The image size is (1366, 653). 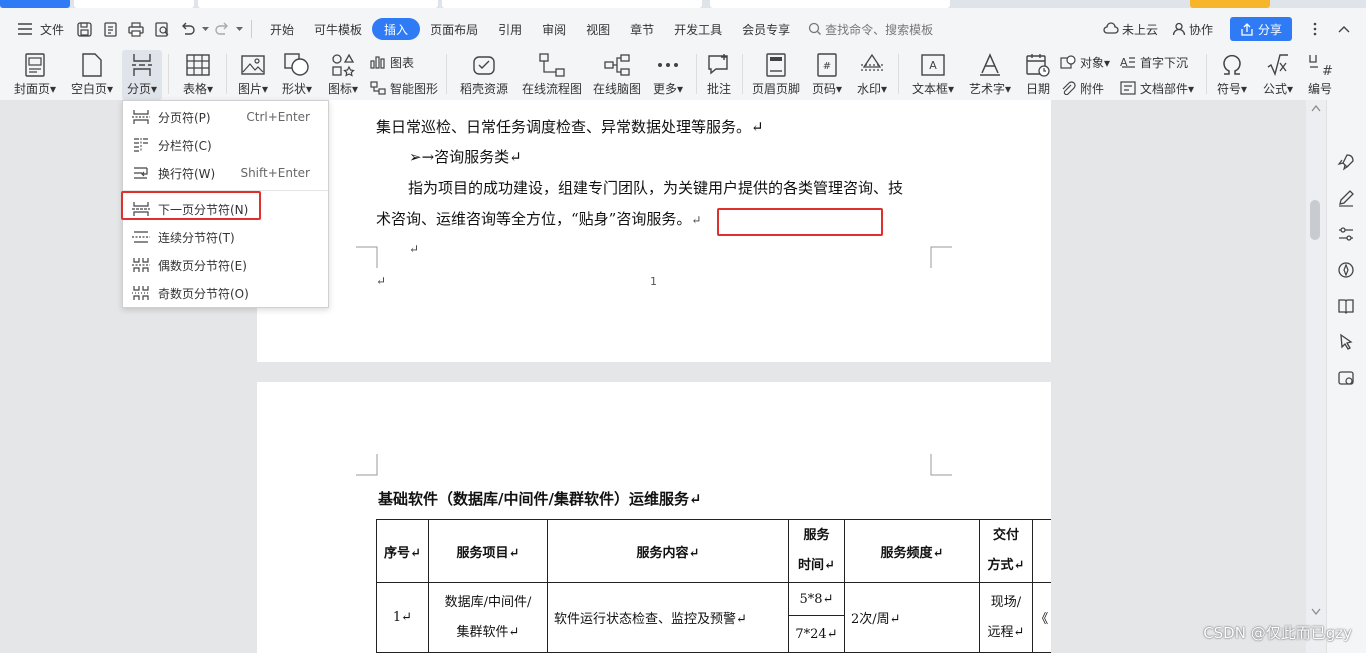 What do you see at coordinates (488, 617) in the screenshot?
I see `table-cell: 数据库/中间件/集群软件↵` at bounding box center [488, 617].